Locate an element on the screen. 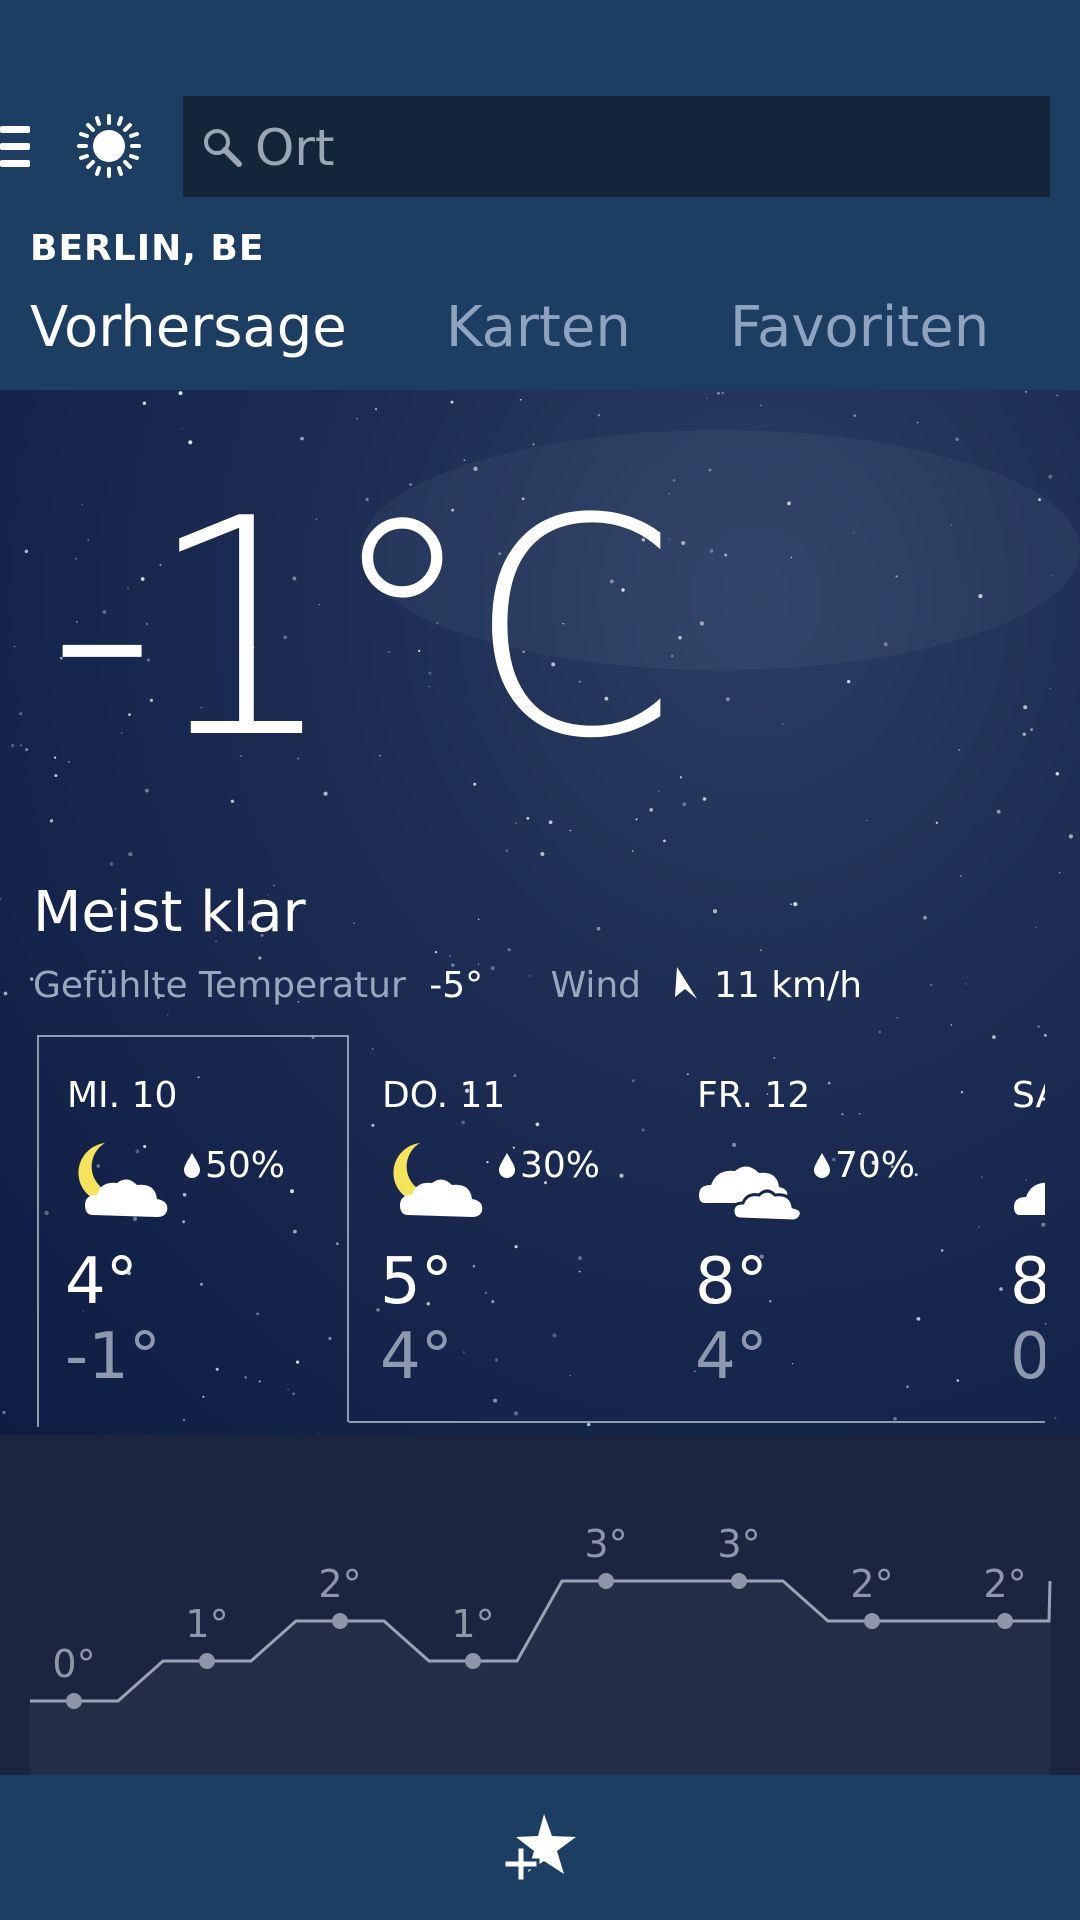 The height and width of the screenshot is (1920, 1080). search-box is located at coordinates (616, 147).